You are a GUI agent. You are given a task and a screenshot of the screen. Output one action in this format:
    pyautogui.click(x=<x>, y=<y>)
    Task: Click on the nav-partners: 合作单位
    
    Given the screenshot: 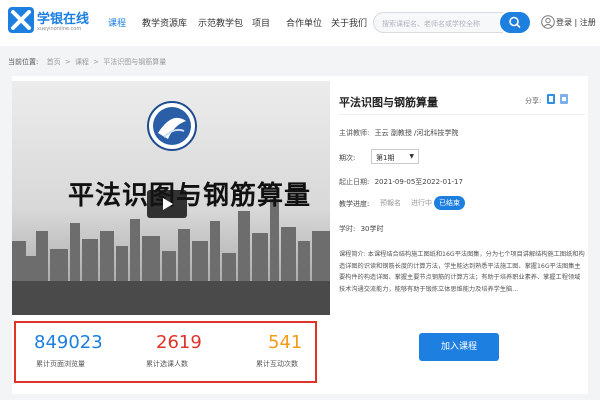 What is the action you would take?
    pyautogui.click(x=304, y=22)
    